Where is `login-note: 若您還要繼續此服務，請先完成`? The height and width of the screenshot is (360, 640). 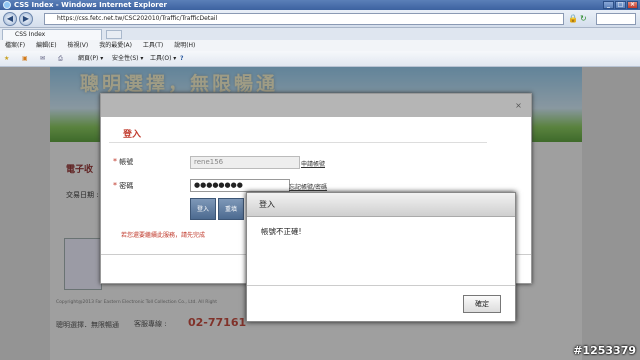
login-note: 若您還要繼續此服務，請先完成 is located at coordinates (163, 235).